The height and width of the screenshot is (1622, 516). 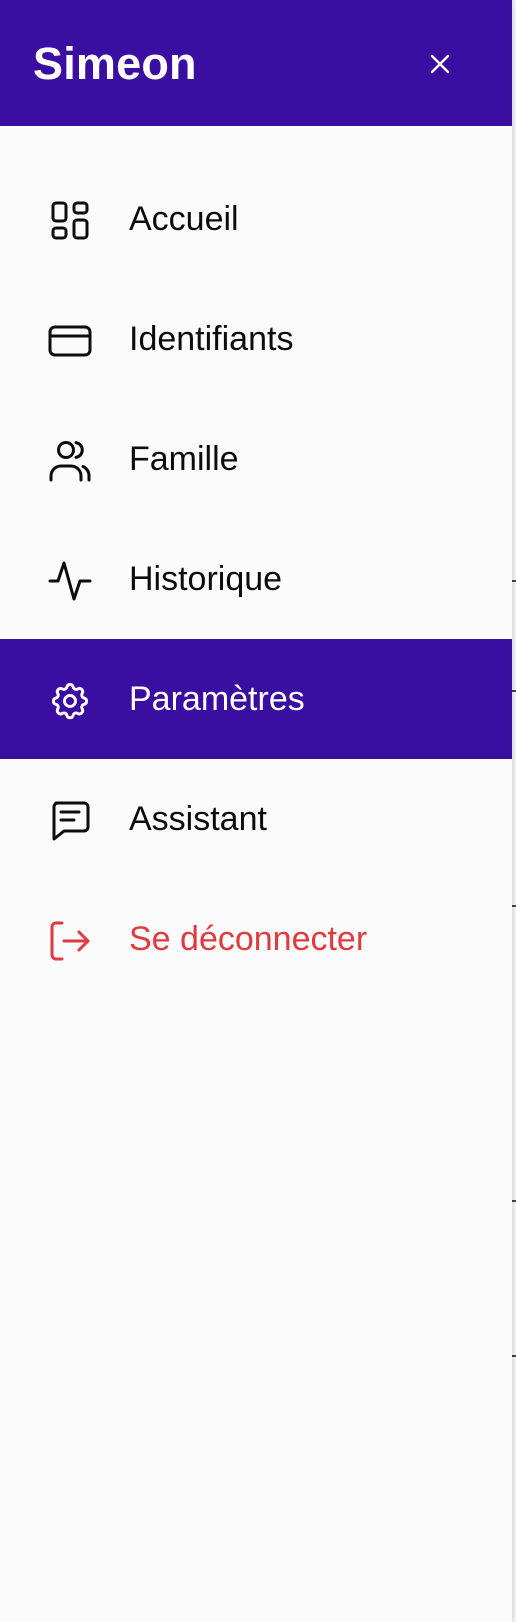 I want to click on nav-item-famille: Famille, so click(x=256, y=459).